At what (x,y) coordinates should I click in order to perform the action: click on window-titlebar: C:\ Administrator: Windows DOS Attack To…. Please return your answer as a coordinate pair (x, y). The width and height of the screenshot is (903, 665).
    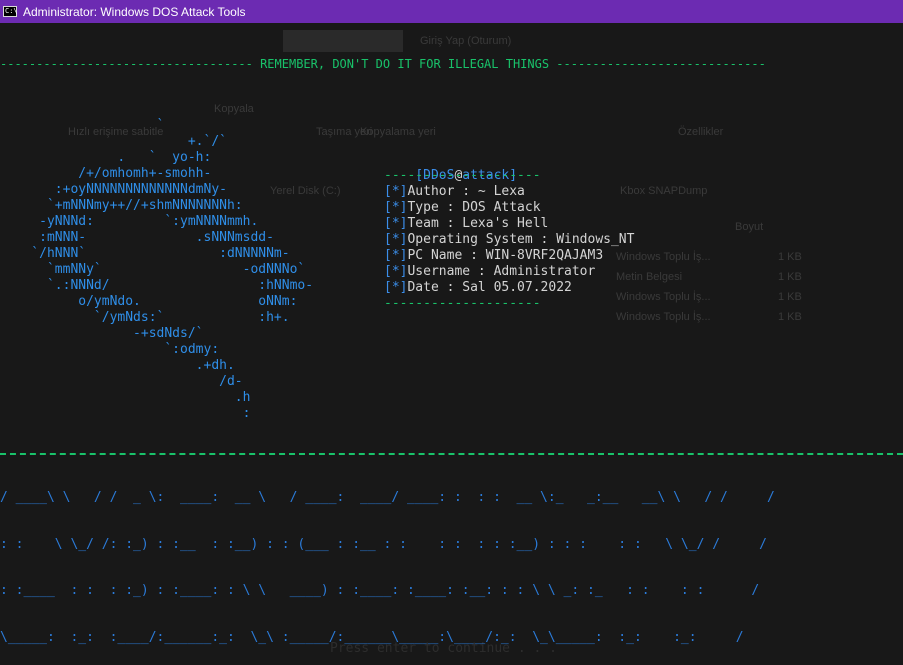
    Looking at the image, I should click on (451, 11).